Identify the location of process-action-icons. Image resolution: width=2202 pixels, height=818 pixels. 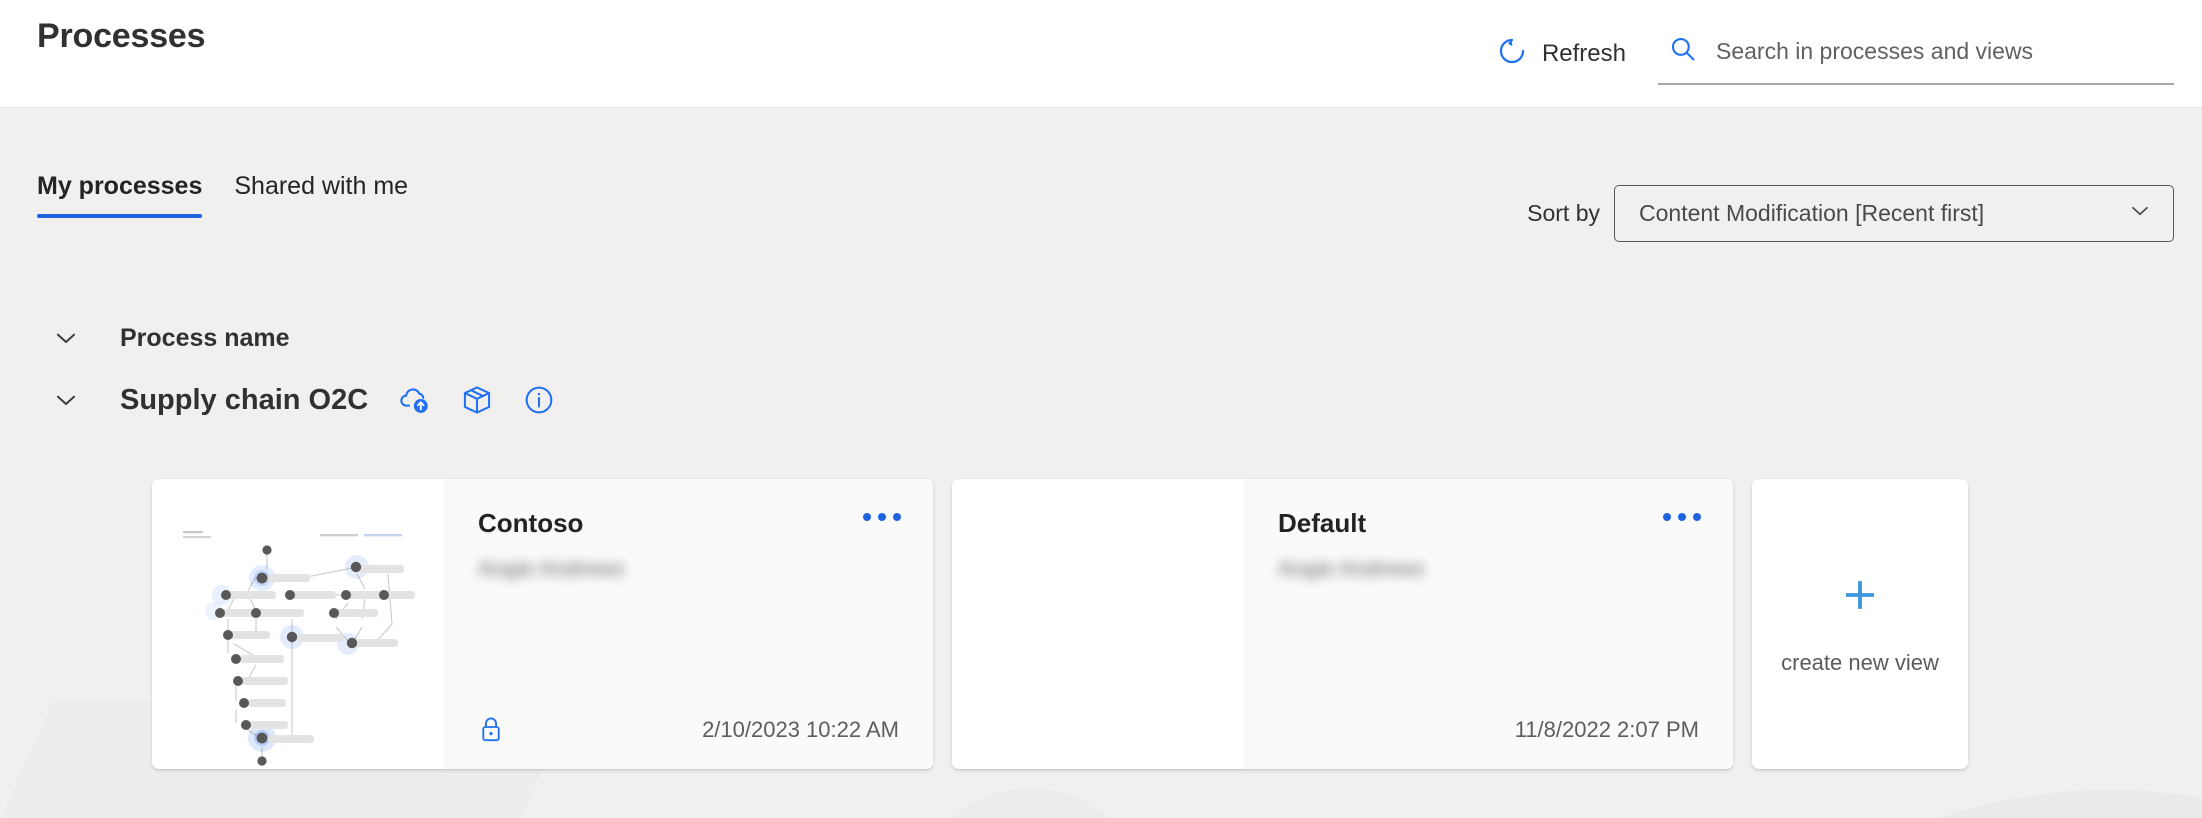
(477, 400).